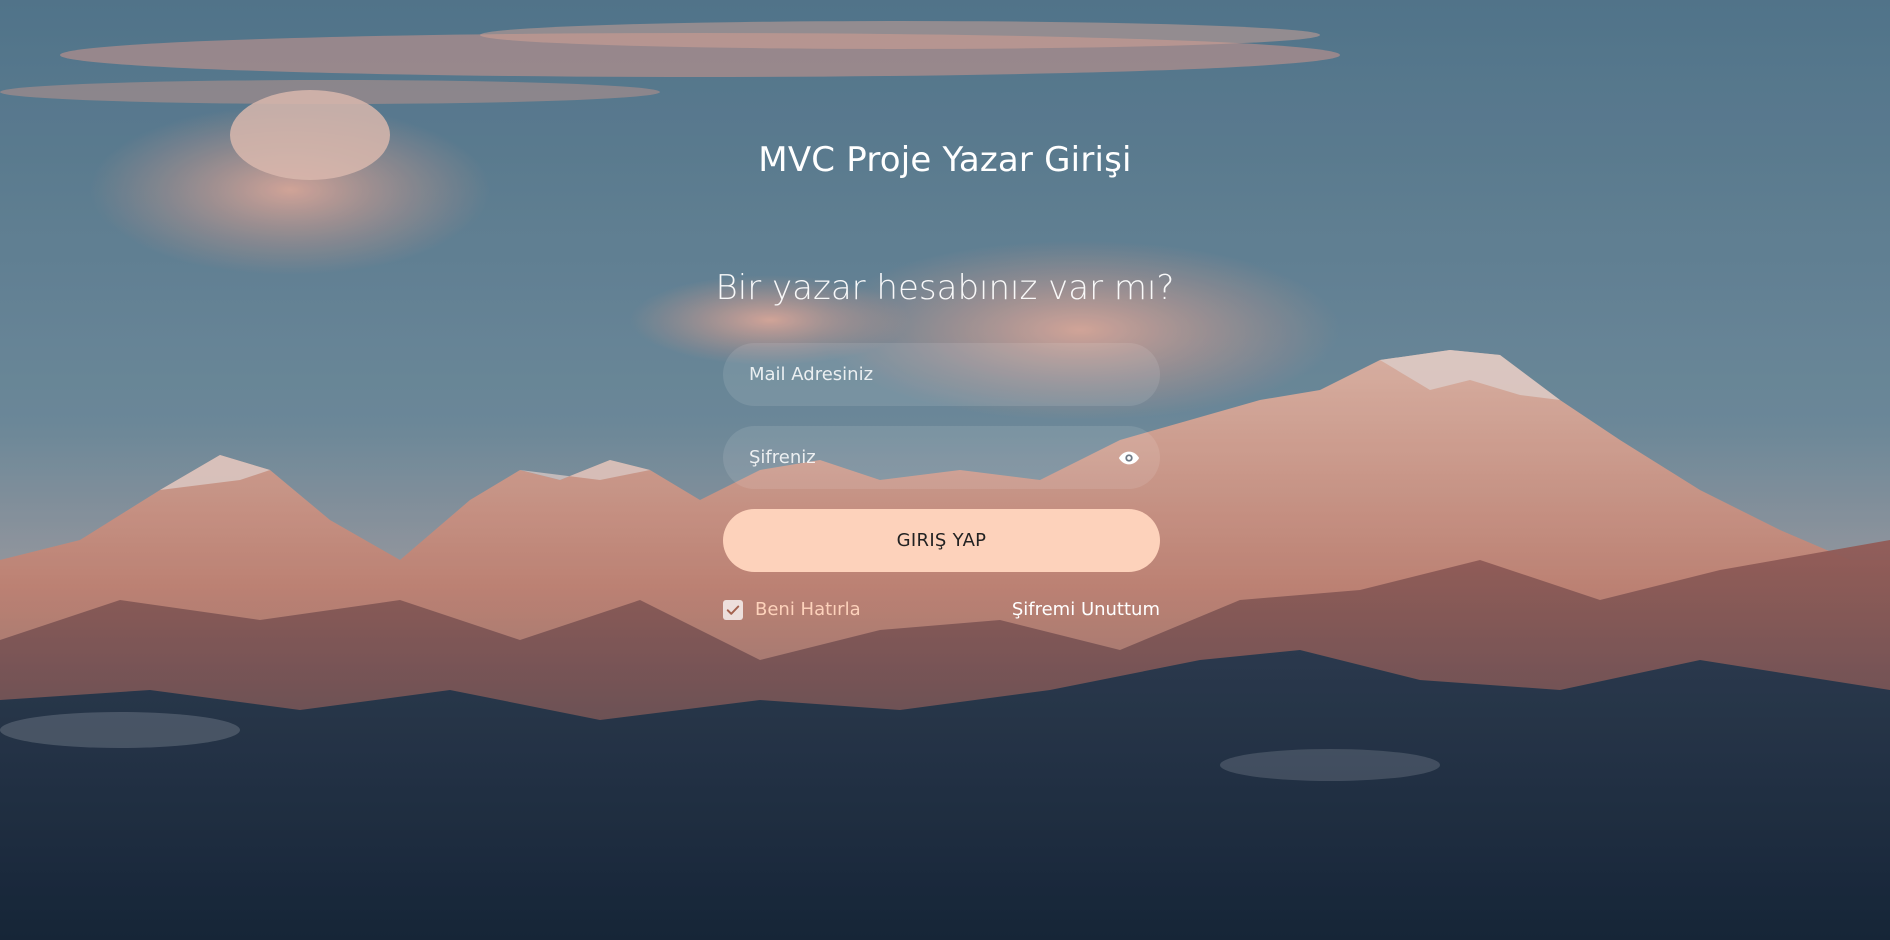 This screenshot has width=1890, height=940. I want to click on forgot-password-link: Şifremi Unuttum, so click(1086, 609).